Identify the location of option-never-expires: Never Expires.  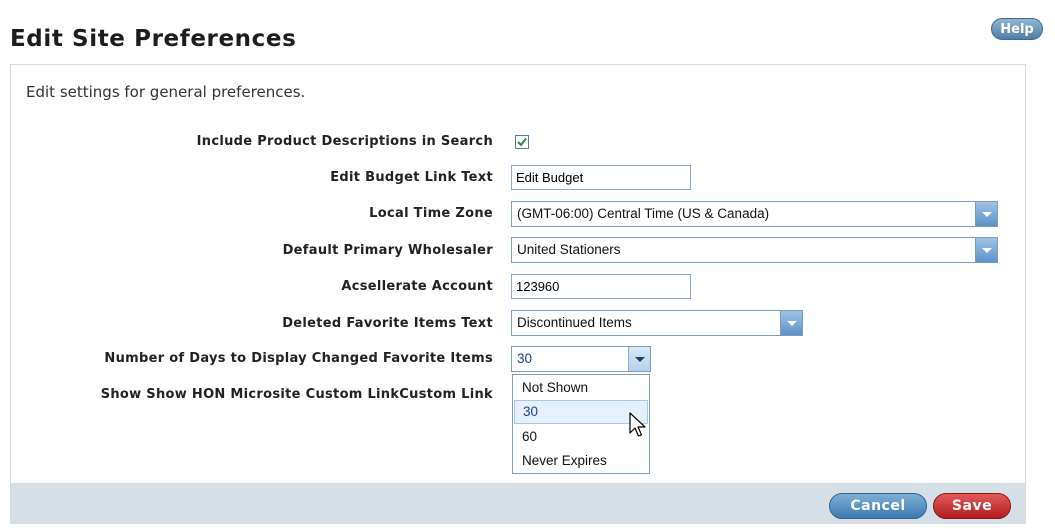
(581, 461).